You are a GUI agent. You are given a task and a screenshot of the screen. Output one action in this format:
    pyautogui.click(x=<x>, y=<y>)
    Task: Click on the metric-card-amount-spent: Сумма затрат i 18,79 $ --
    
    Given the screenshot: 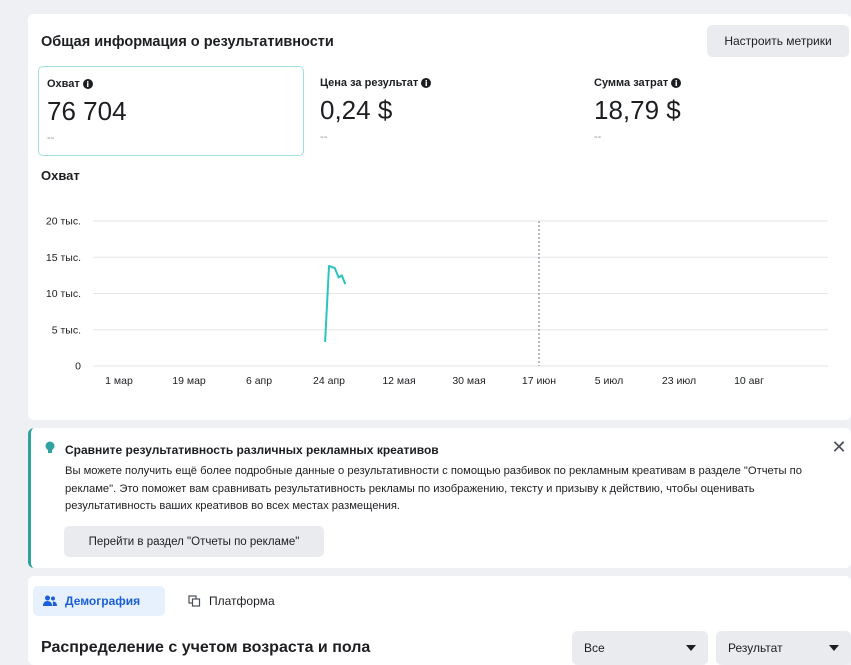 What is the action you would take?
    pyautogui.click(x=718, y=111)
    